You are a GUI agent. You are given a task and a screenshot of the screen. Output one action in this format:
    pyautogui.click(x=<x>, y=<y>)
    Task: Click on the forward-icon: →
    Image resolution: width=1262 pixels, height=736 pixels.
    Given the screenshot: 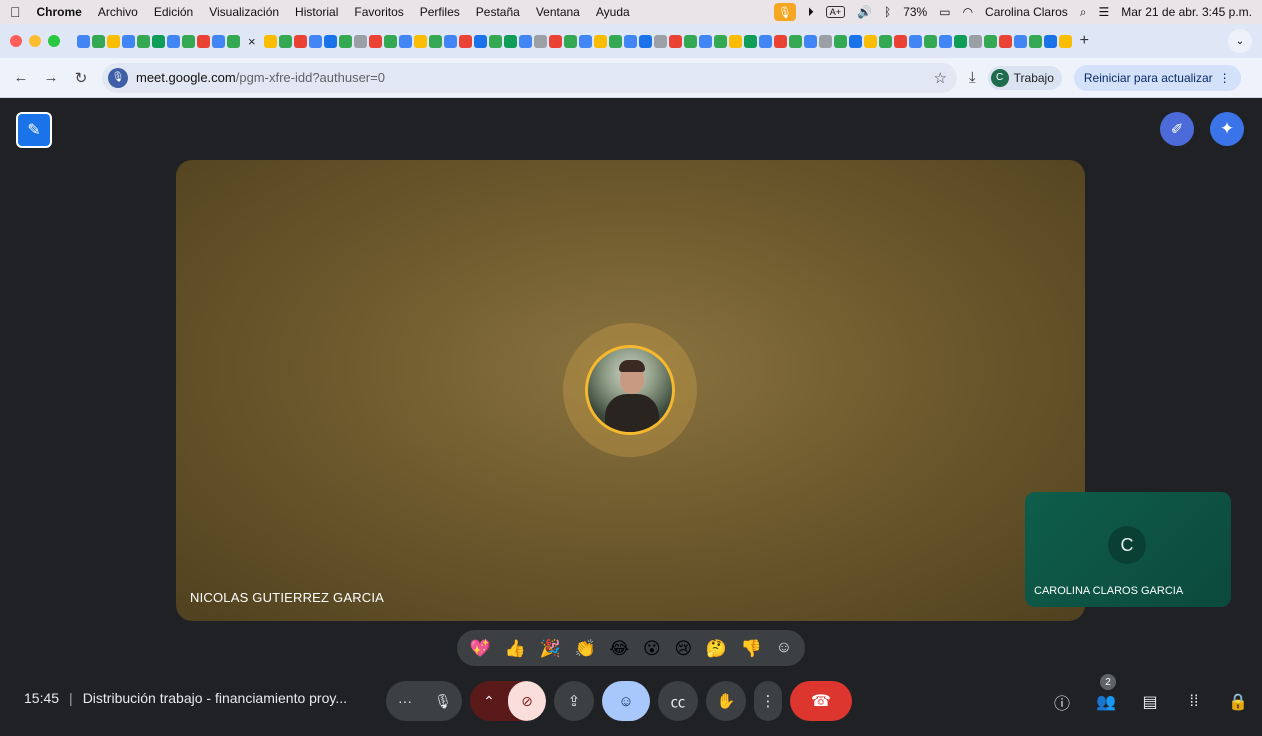 What is the action you would take?
    pyautogui.click(x=51, y=77)
    